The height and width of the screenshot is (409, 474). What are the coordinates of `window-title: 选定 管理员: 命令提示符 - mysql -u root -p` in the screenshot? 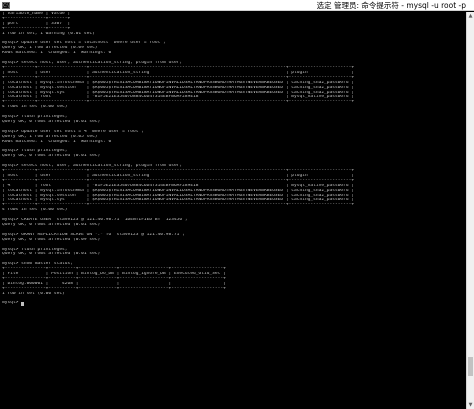 It's located at (391, 5).